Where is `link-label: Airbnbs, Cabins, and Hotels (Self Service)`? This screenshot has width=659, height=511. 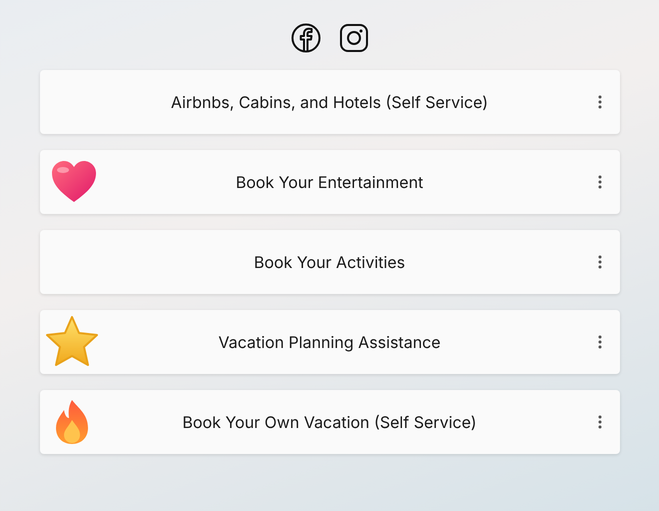
link-label: Airbnbs, Cabins, and Hotels (Self Service) is located at coordinates (330, 102).